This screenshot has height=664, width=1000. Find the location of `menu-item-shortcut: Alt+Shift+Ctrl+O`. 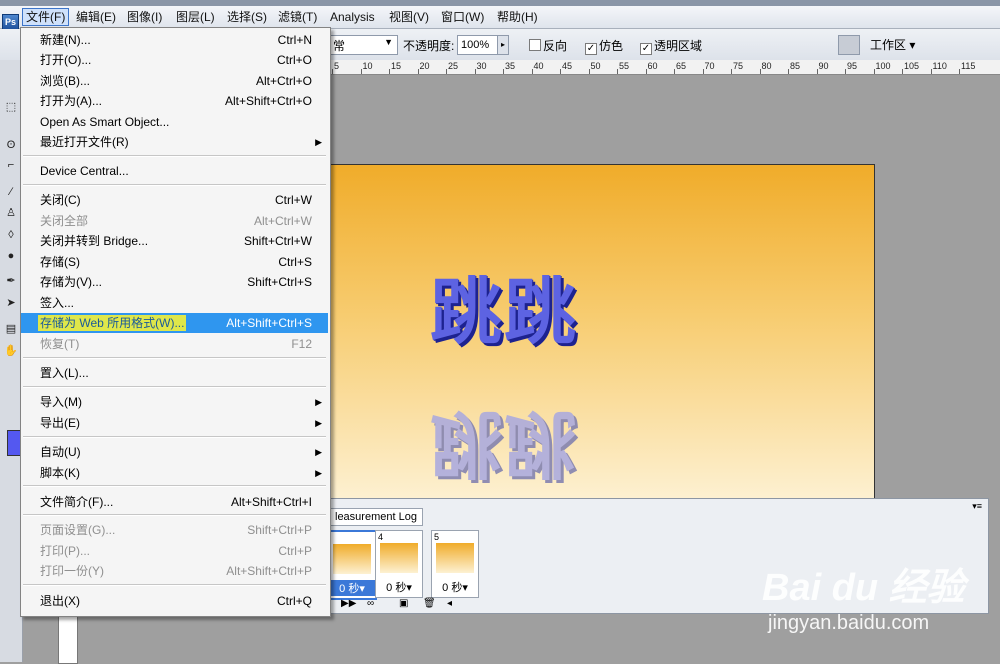

menu-item-shortcut: Alt+Shift+Ctrl+O is located at coordinates (268, 101).